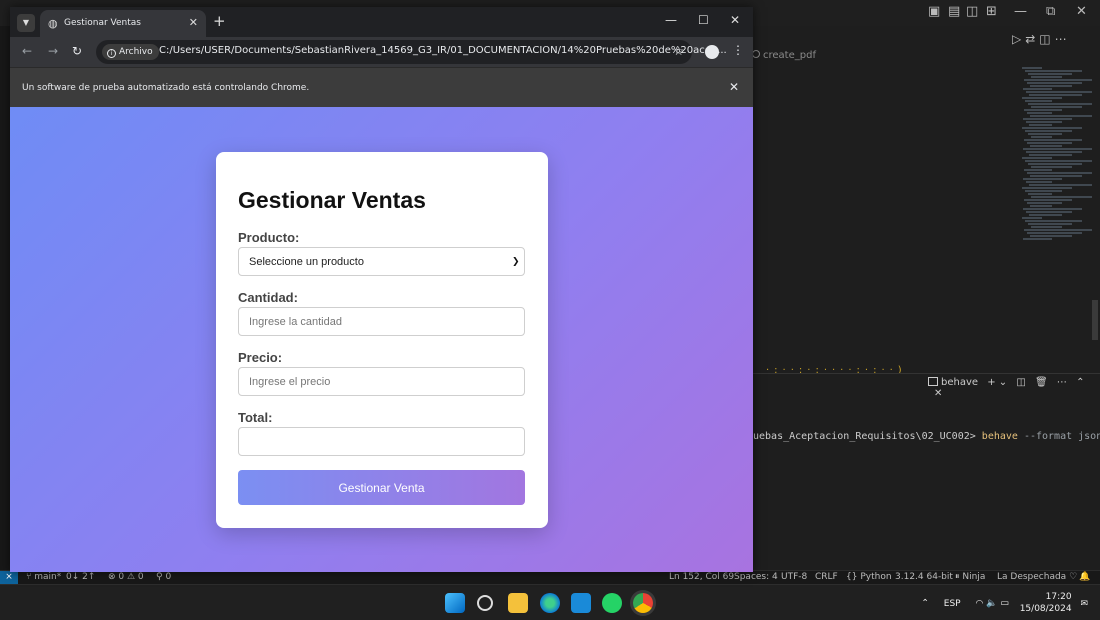 The height and width of the screenshot is (620, 1100). I want to click on language-indicator: ESP, so click(952, 604).